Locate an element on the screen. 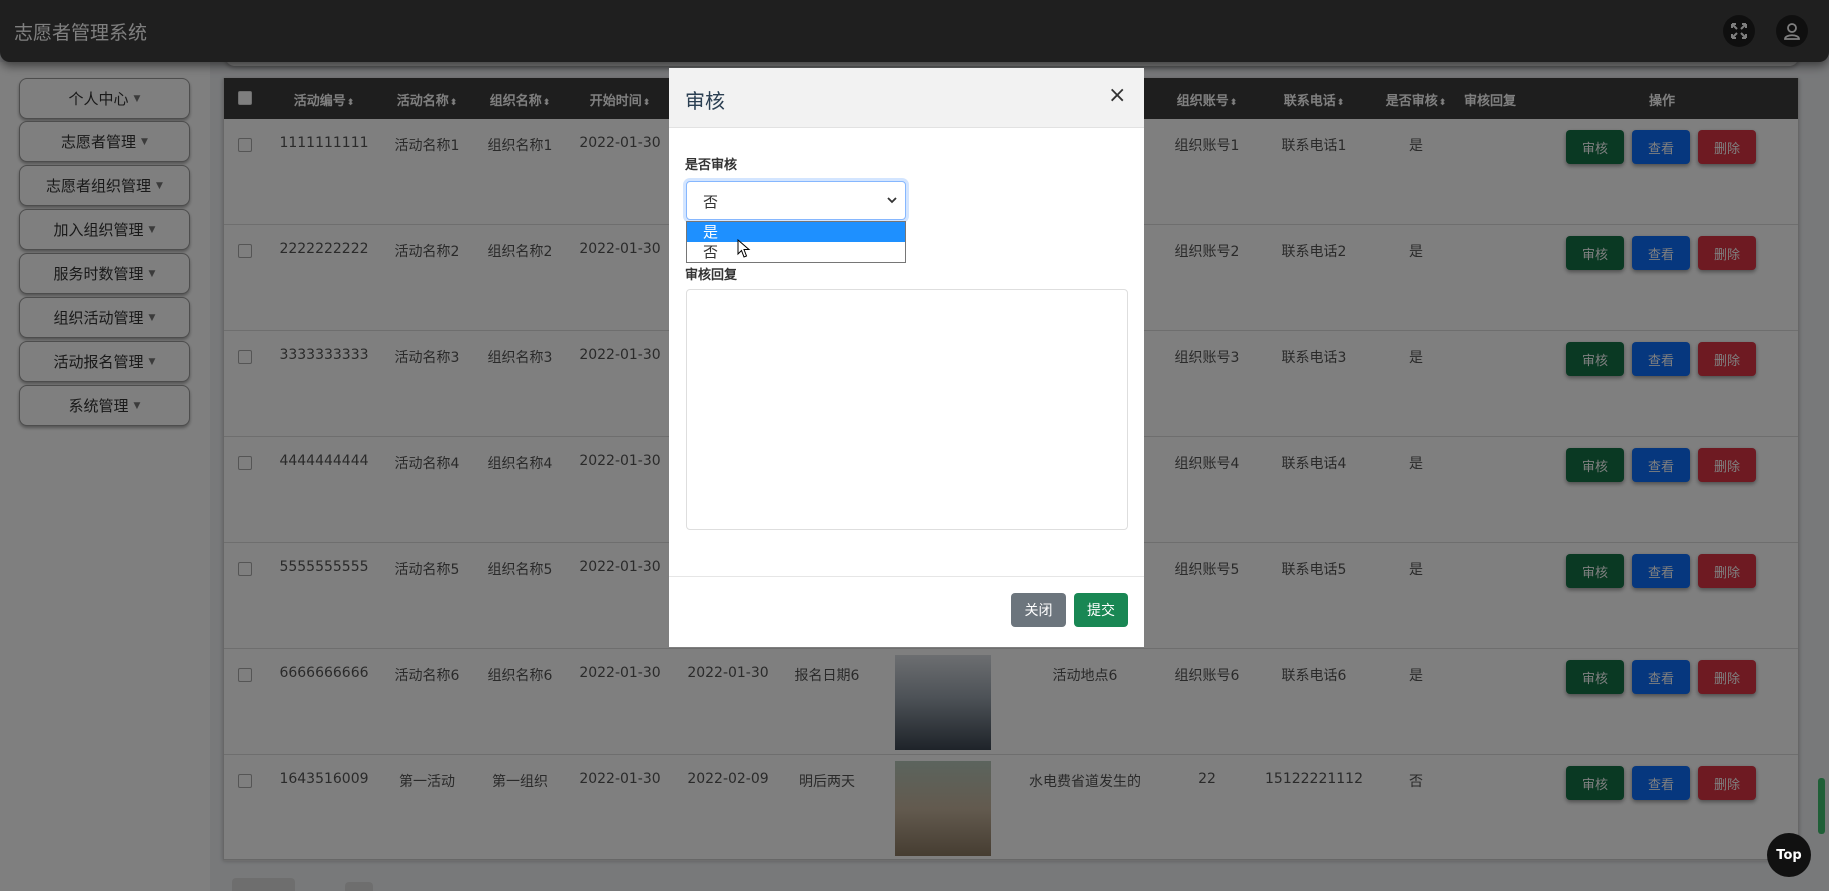 The image size is (1829, 891). option-yes: 是 is located at coordinates (796, 232).